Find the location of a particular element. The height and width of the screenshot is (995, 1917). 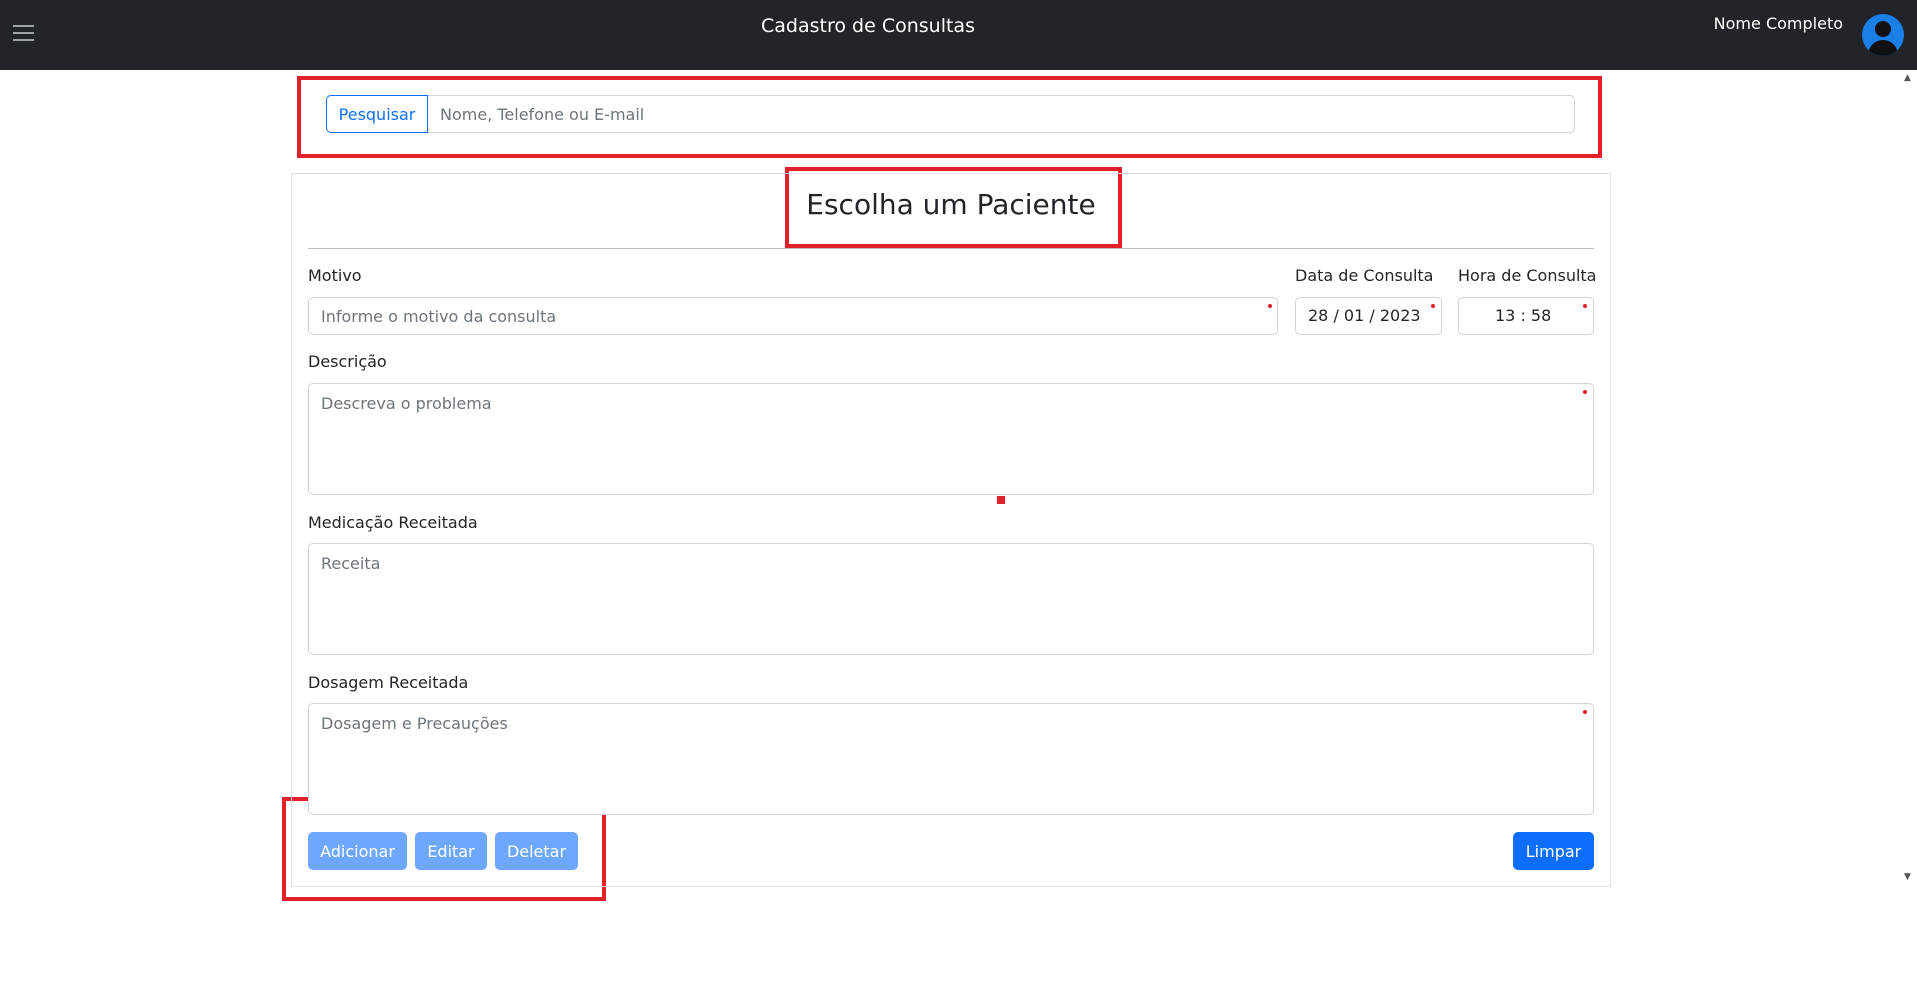

hora-consulta-input: 13 : 58 is located at coordinates (1526, 316).